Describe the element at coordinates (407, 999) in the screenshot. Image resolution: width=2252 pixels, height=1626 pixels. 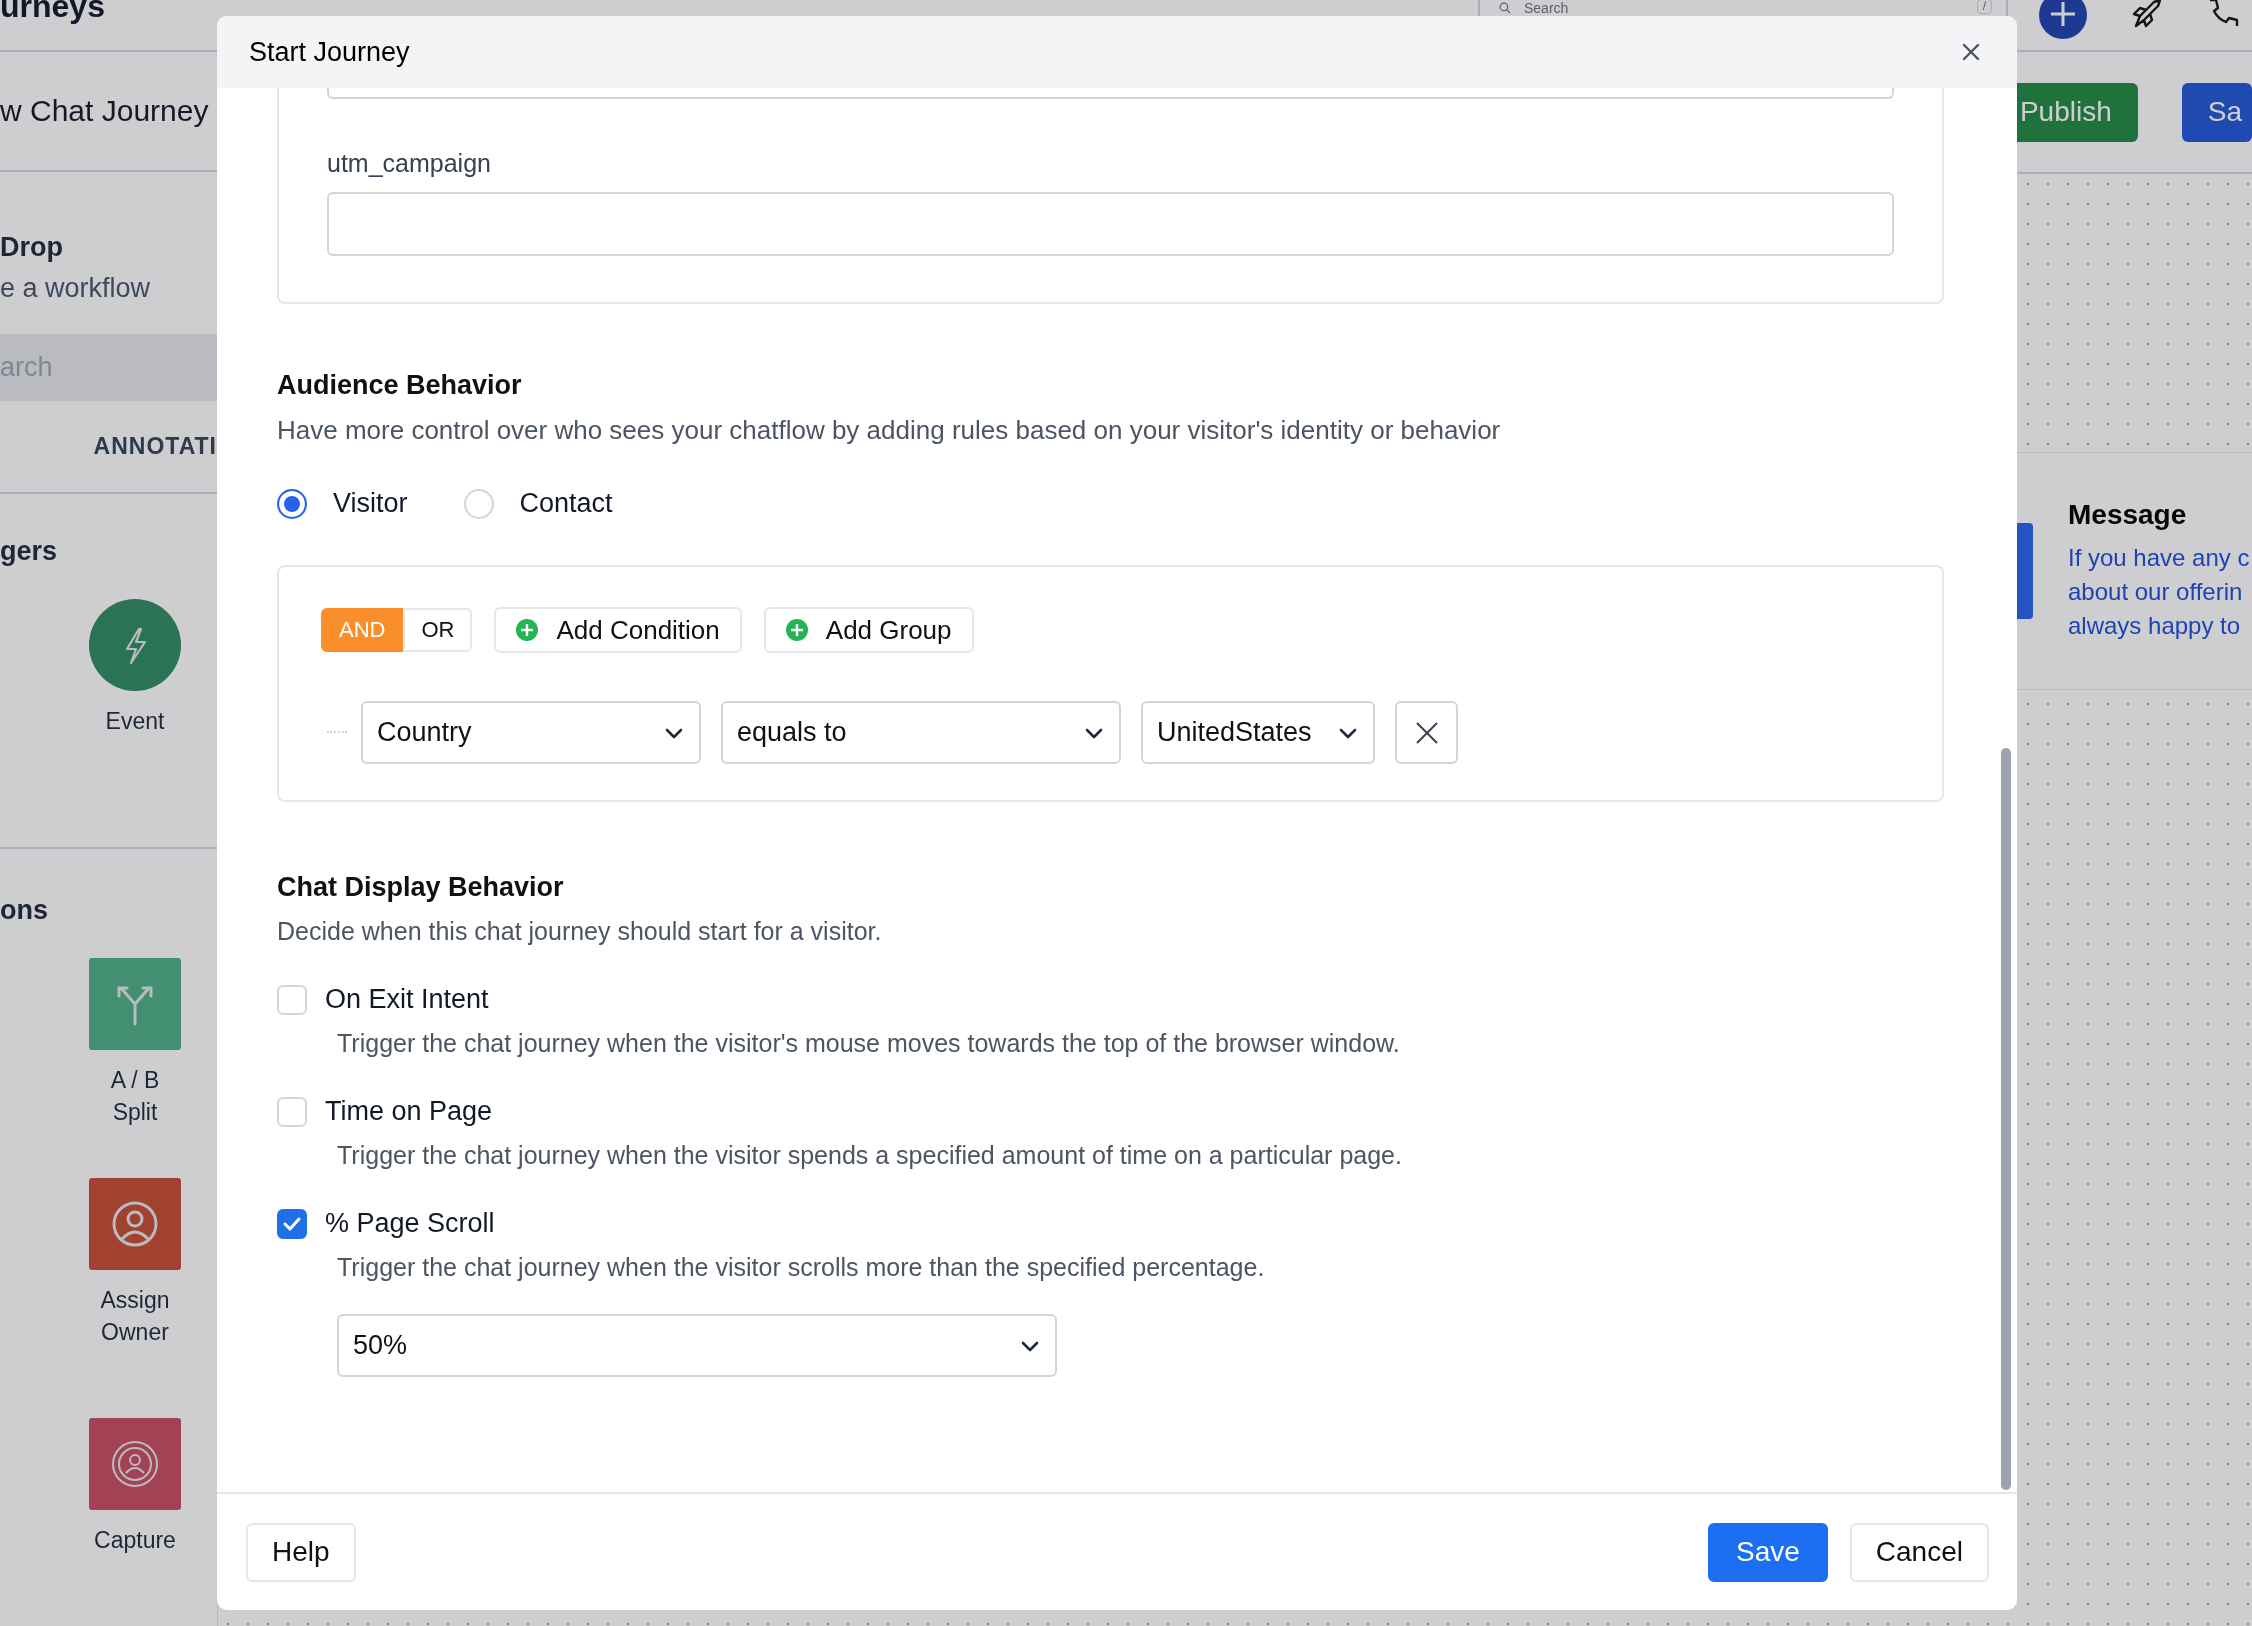
I see `checkbox-label: On Exit Intent` at that location.